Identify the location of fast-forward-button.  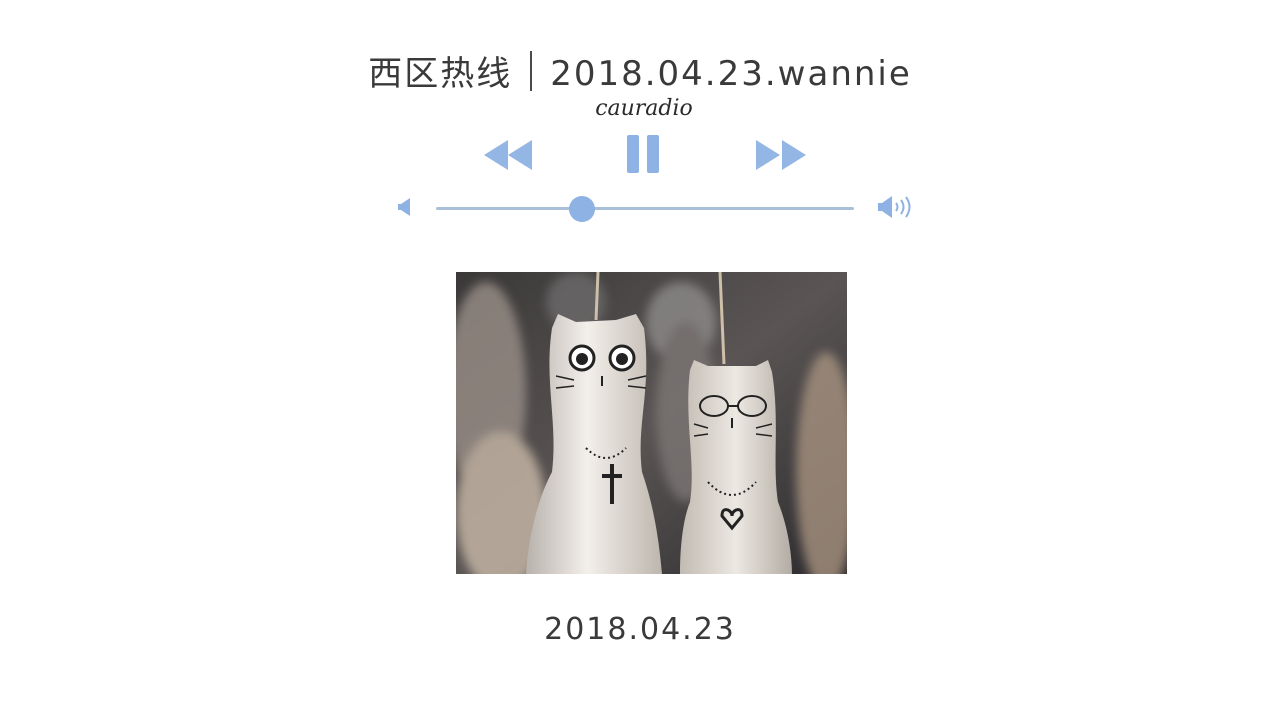
(781, 155).